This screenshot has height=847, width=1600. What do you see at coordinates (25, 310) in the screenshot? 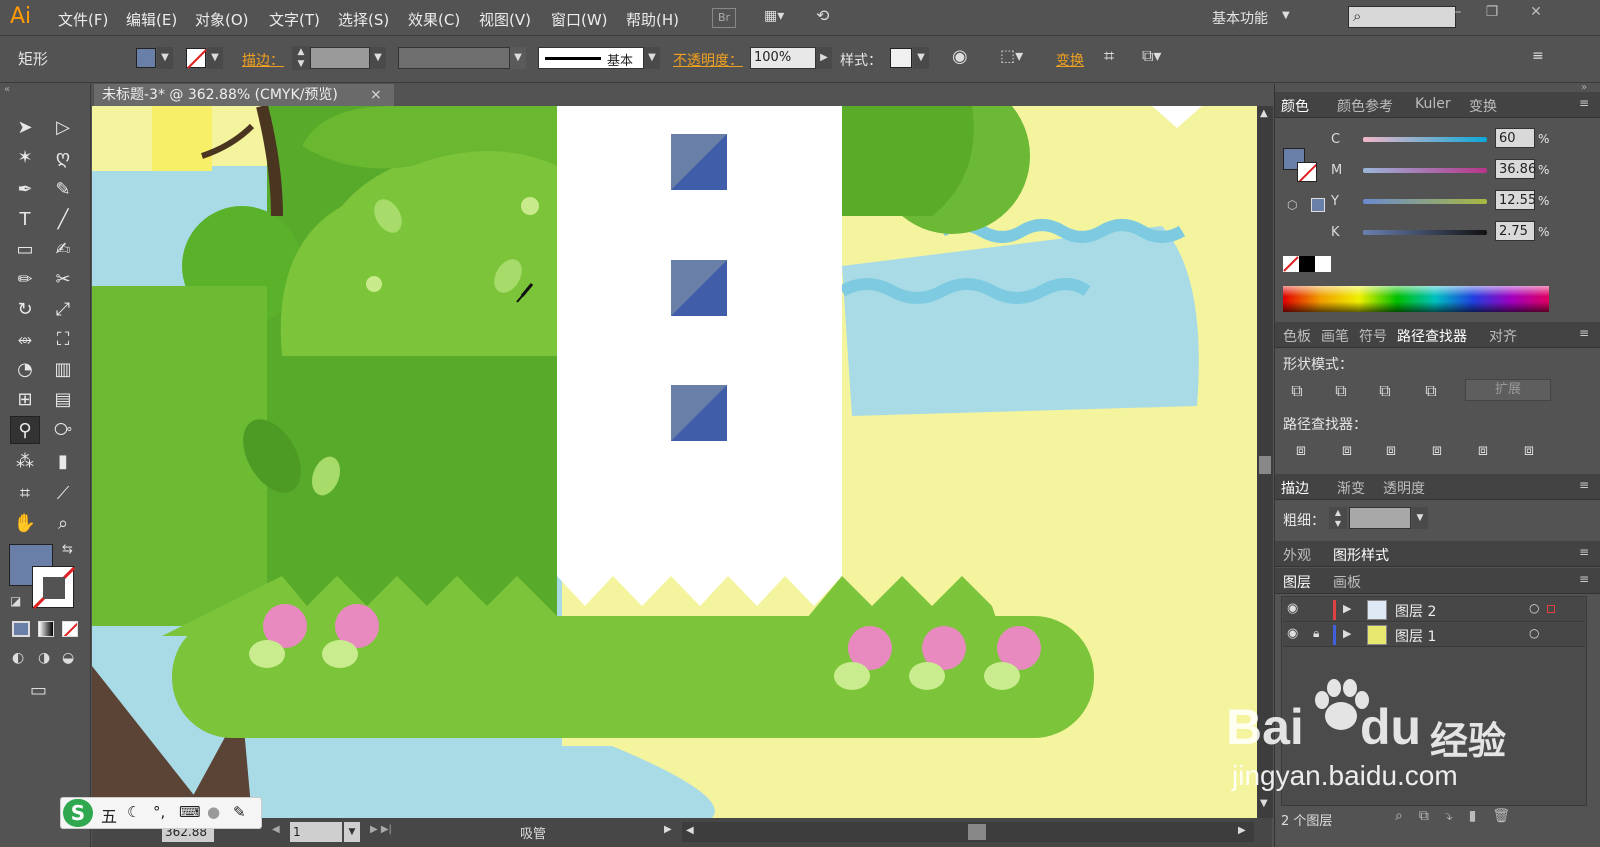
I see `rotate-tool-icon: ↻` at bounding box center [25, 310].